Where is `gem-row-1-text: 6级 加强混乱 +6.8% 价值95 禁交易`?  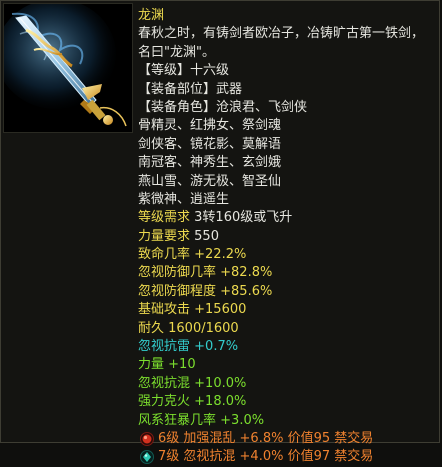 gem-row-1-text: 6级 加强混乱 +6.8% 价值95 禁交易 is located at coordinates (266, 438).